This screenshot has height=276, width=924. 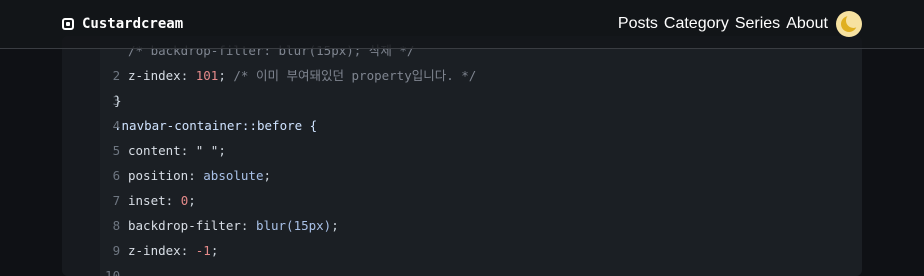 What do you see at coordinates (118, 100) in the screenshot?
I see `code-text: }` at bounding box center [118, 100].